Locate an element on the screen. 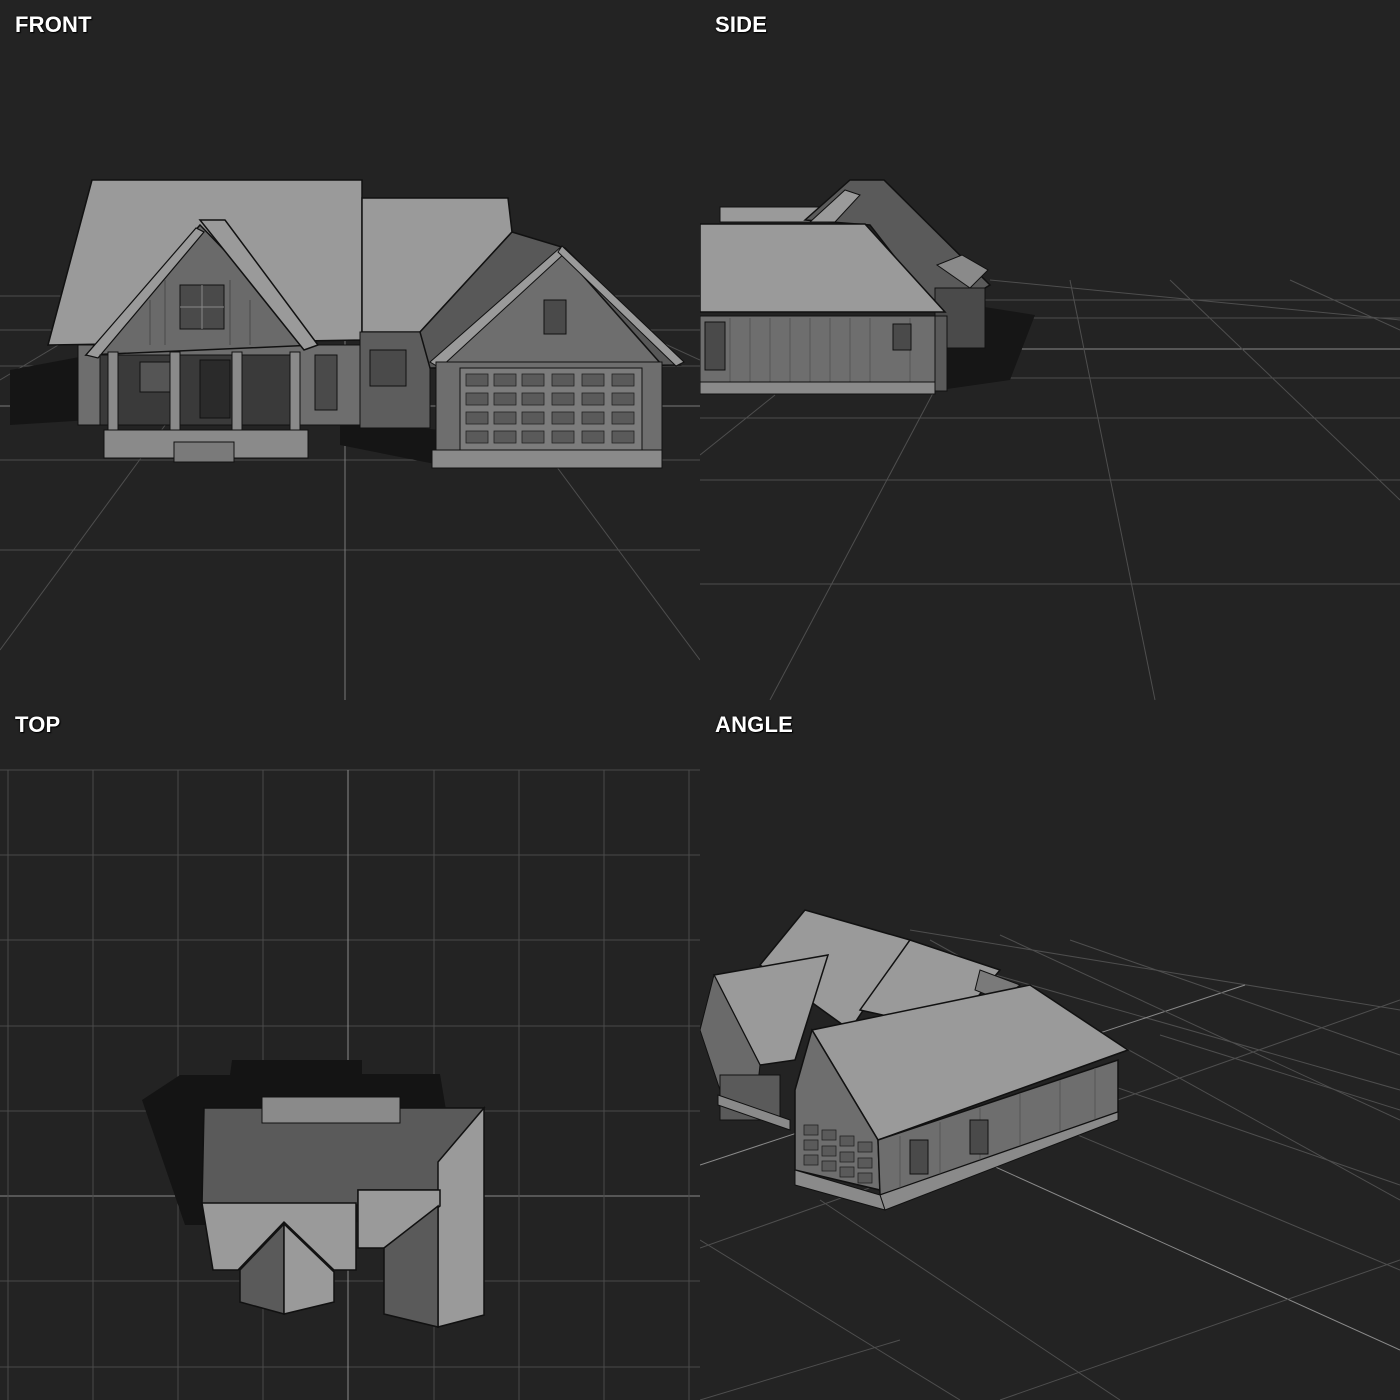 The image size is (1400, 1400). side-house-model is located at coordinates (867, 287).